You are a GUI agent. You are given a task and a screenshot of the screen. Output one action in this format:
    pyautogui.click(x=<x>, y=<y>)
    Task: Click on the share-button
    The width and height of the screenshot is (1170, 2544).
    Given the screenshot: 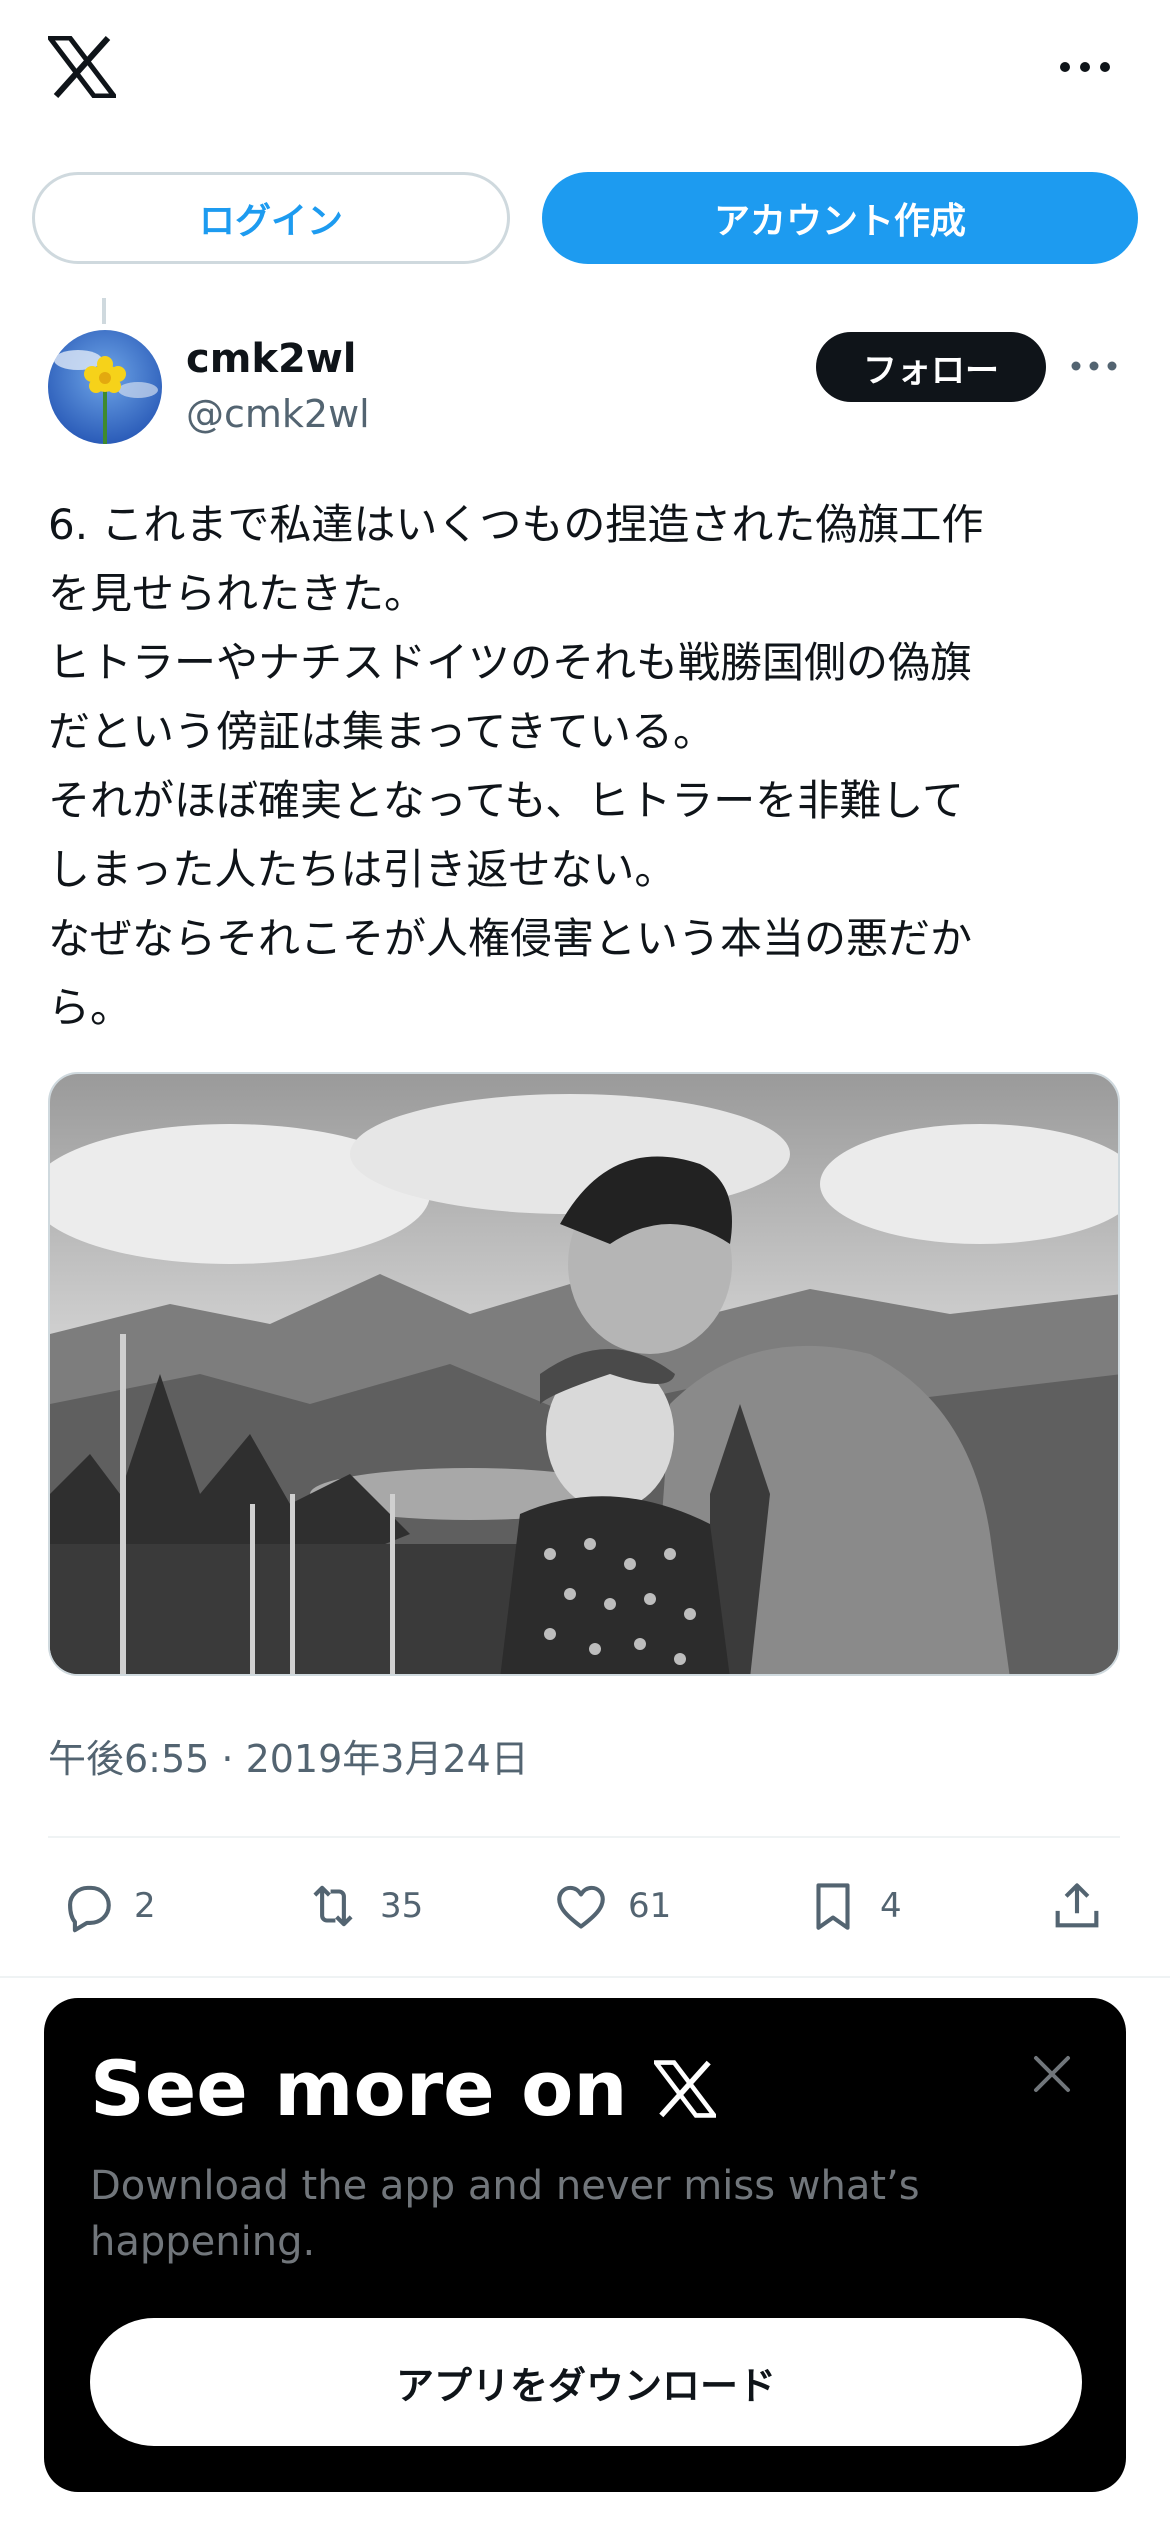 What is the action you would take?
    pyautogui.click(x=1086, y=1906)
    